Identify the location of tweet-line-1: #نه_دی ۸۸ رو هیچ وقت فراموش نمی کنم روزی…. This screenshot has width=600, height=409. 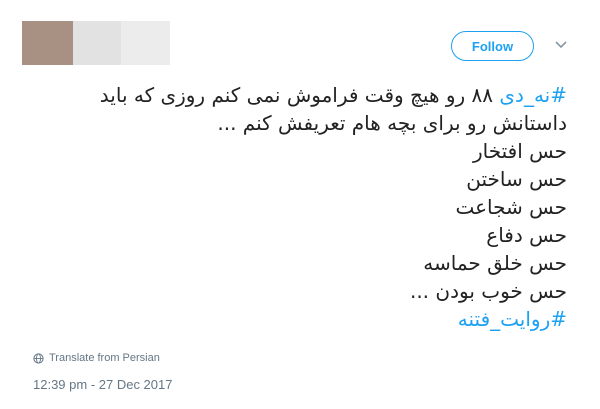
(297, 95).